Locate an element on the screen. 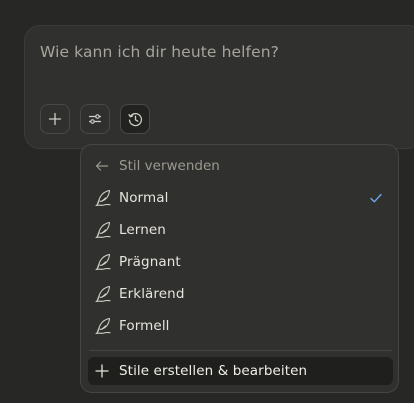  menu-divider is located at coordinates (240, 350).